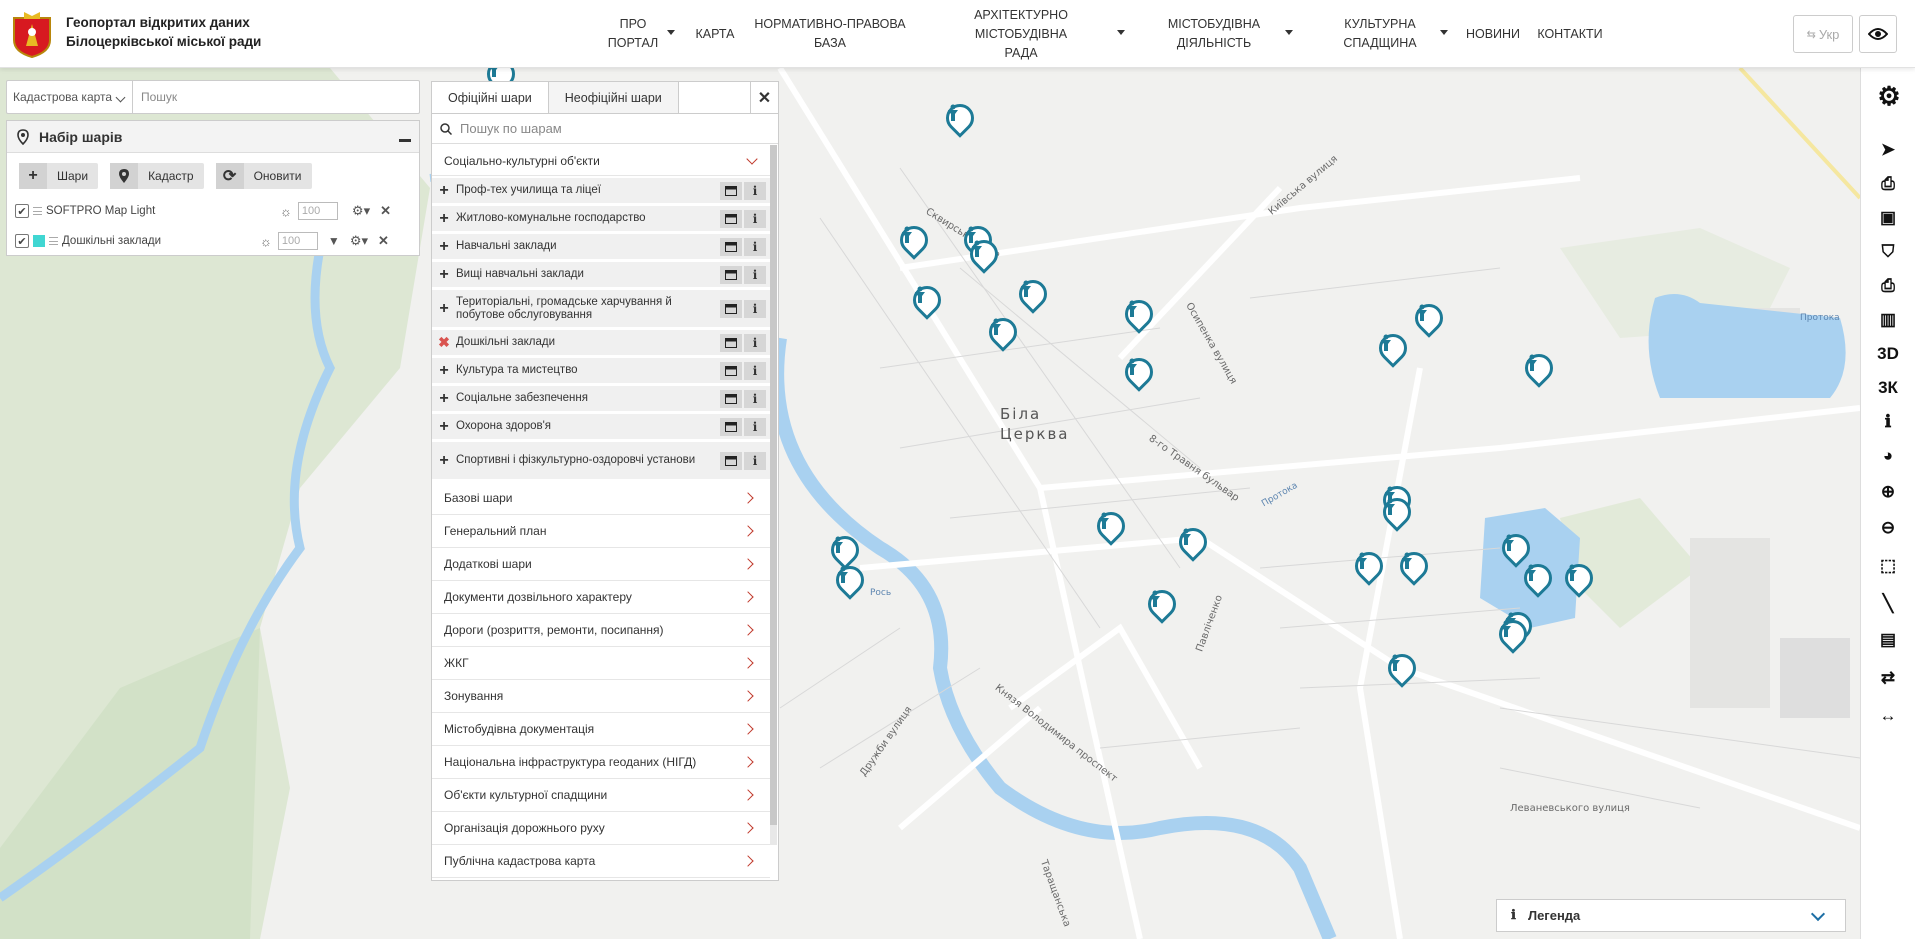 The image size is (1915, 939). What do you see at coordinates (601, 191) in the screenshot?
I see `sub-layer-row: + Проф-тех училища та ліцеї i` at bounding box center [601, 191].